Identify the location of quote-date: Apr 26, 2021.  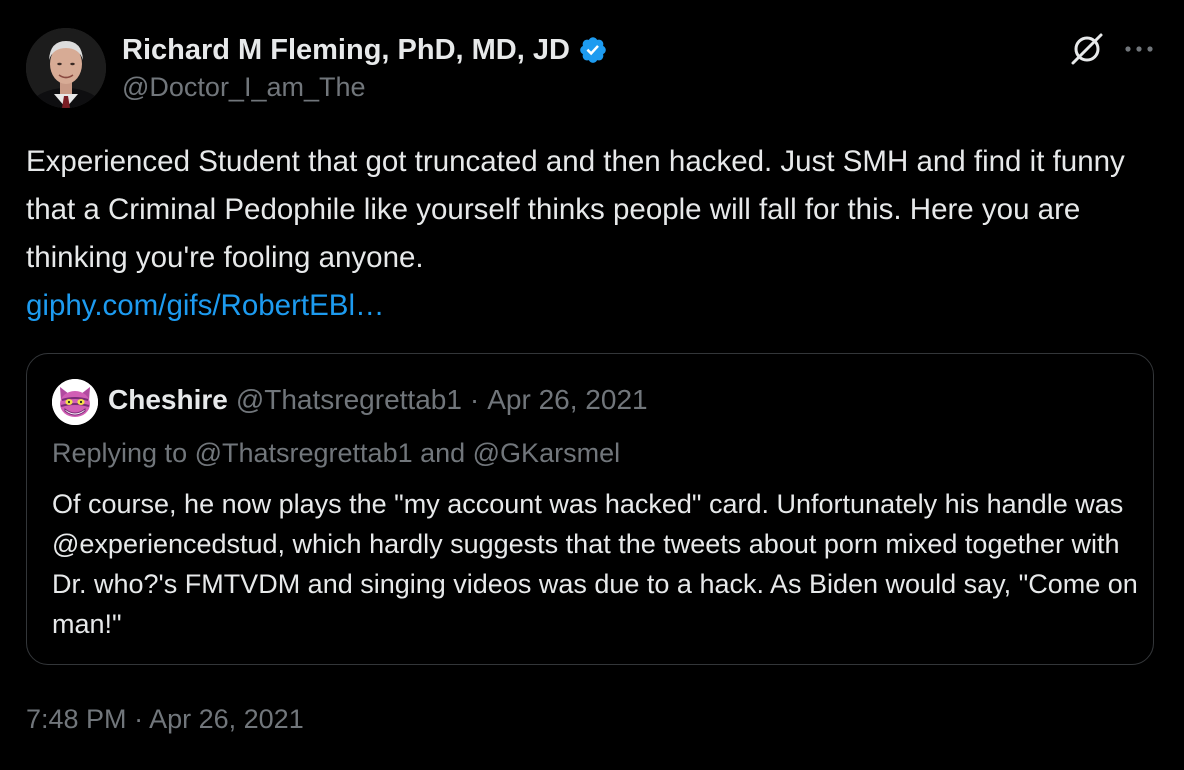
(567, 400).